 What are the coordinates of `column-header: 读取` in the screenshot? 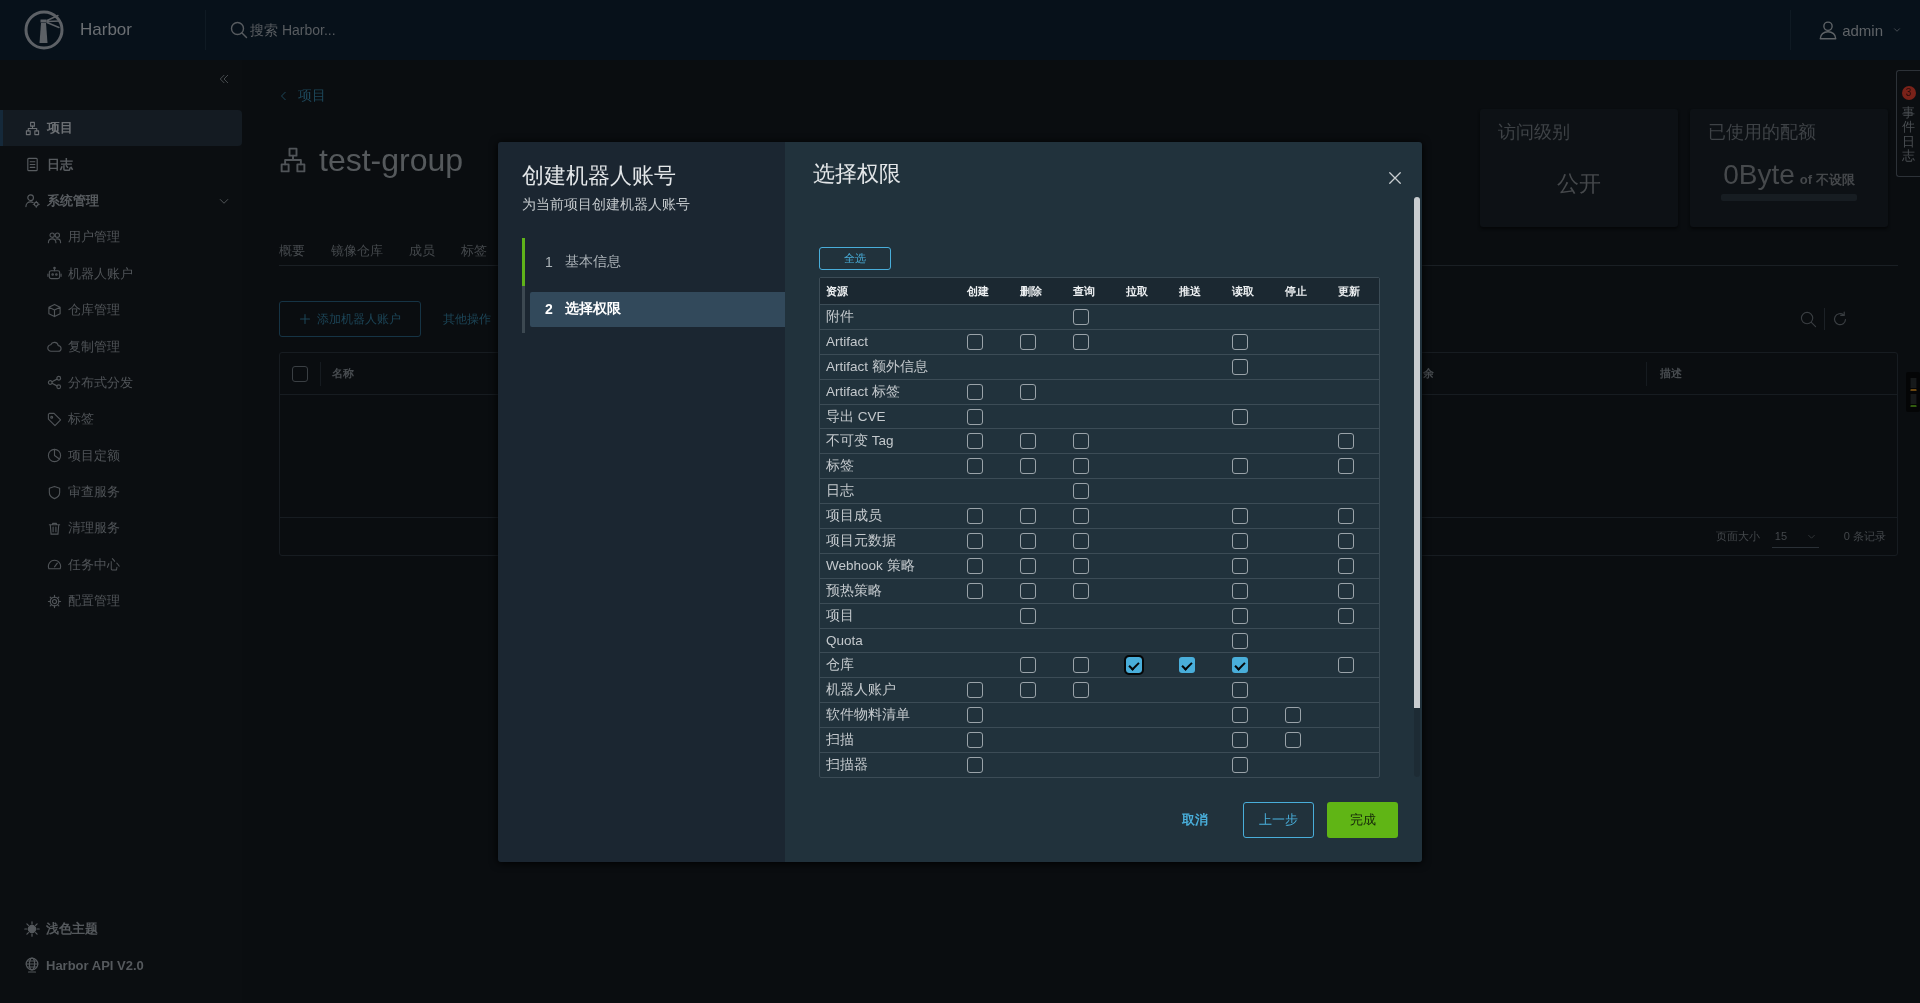 It's located at (1242, 291).